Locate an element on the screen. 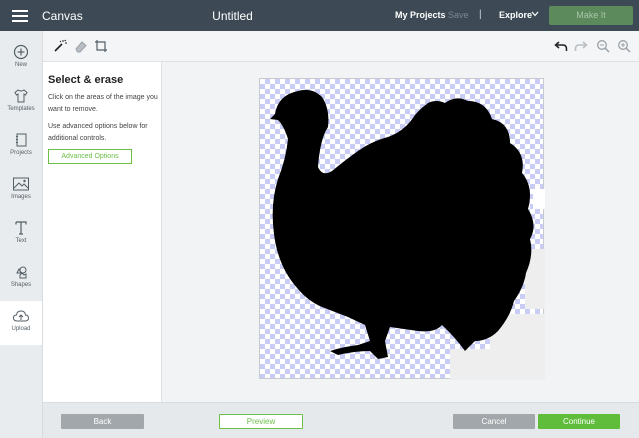  eraser-icon is located at coordinates (81, 46).